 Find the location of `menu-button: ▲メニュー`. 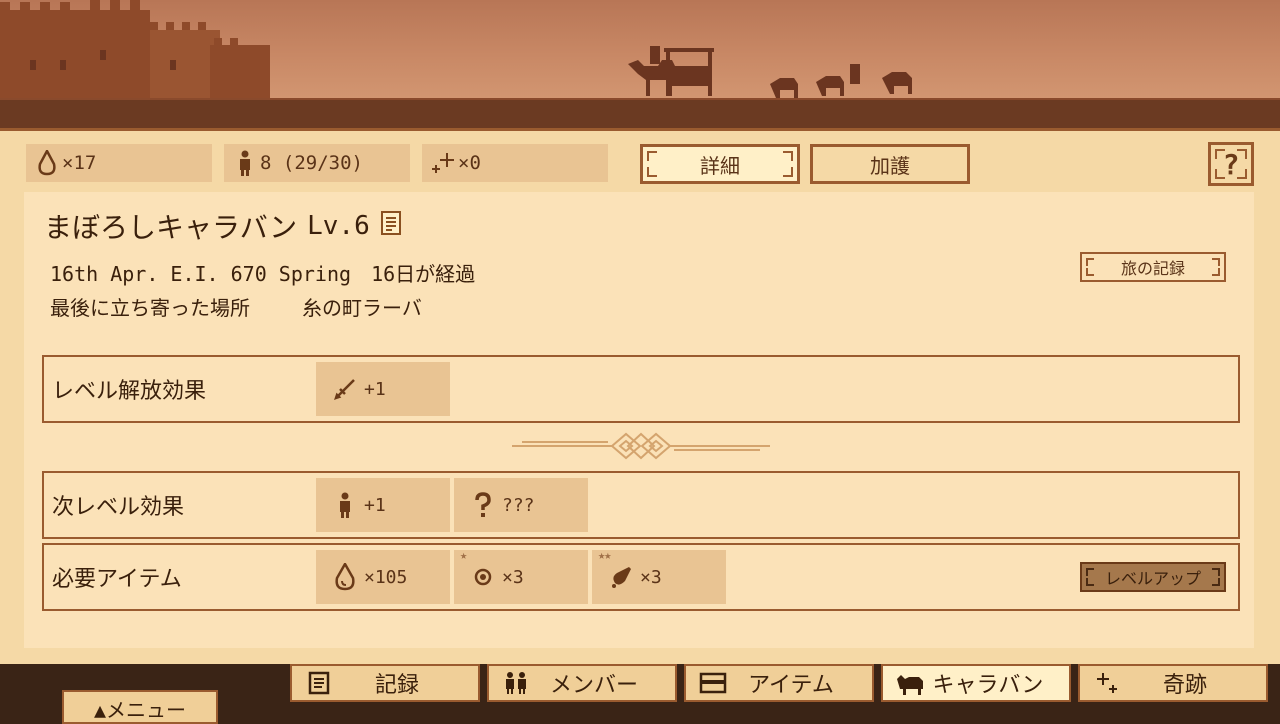

menu-button: ▲メニュー is located at coordinates (140, 707).